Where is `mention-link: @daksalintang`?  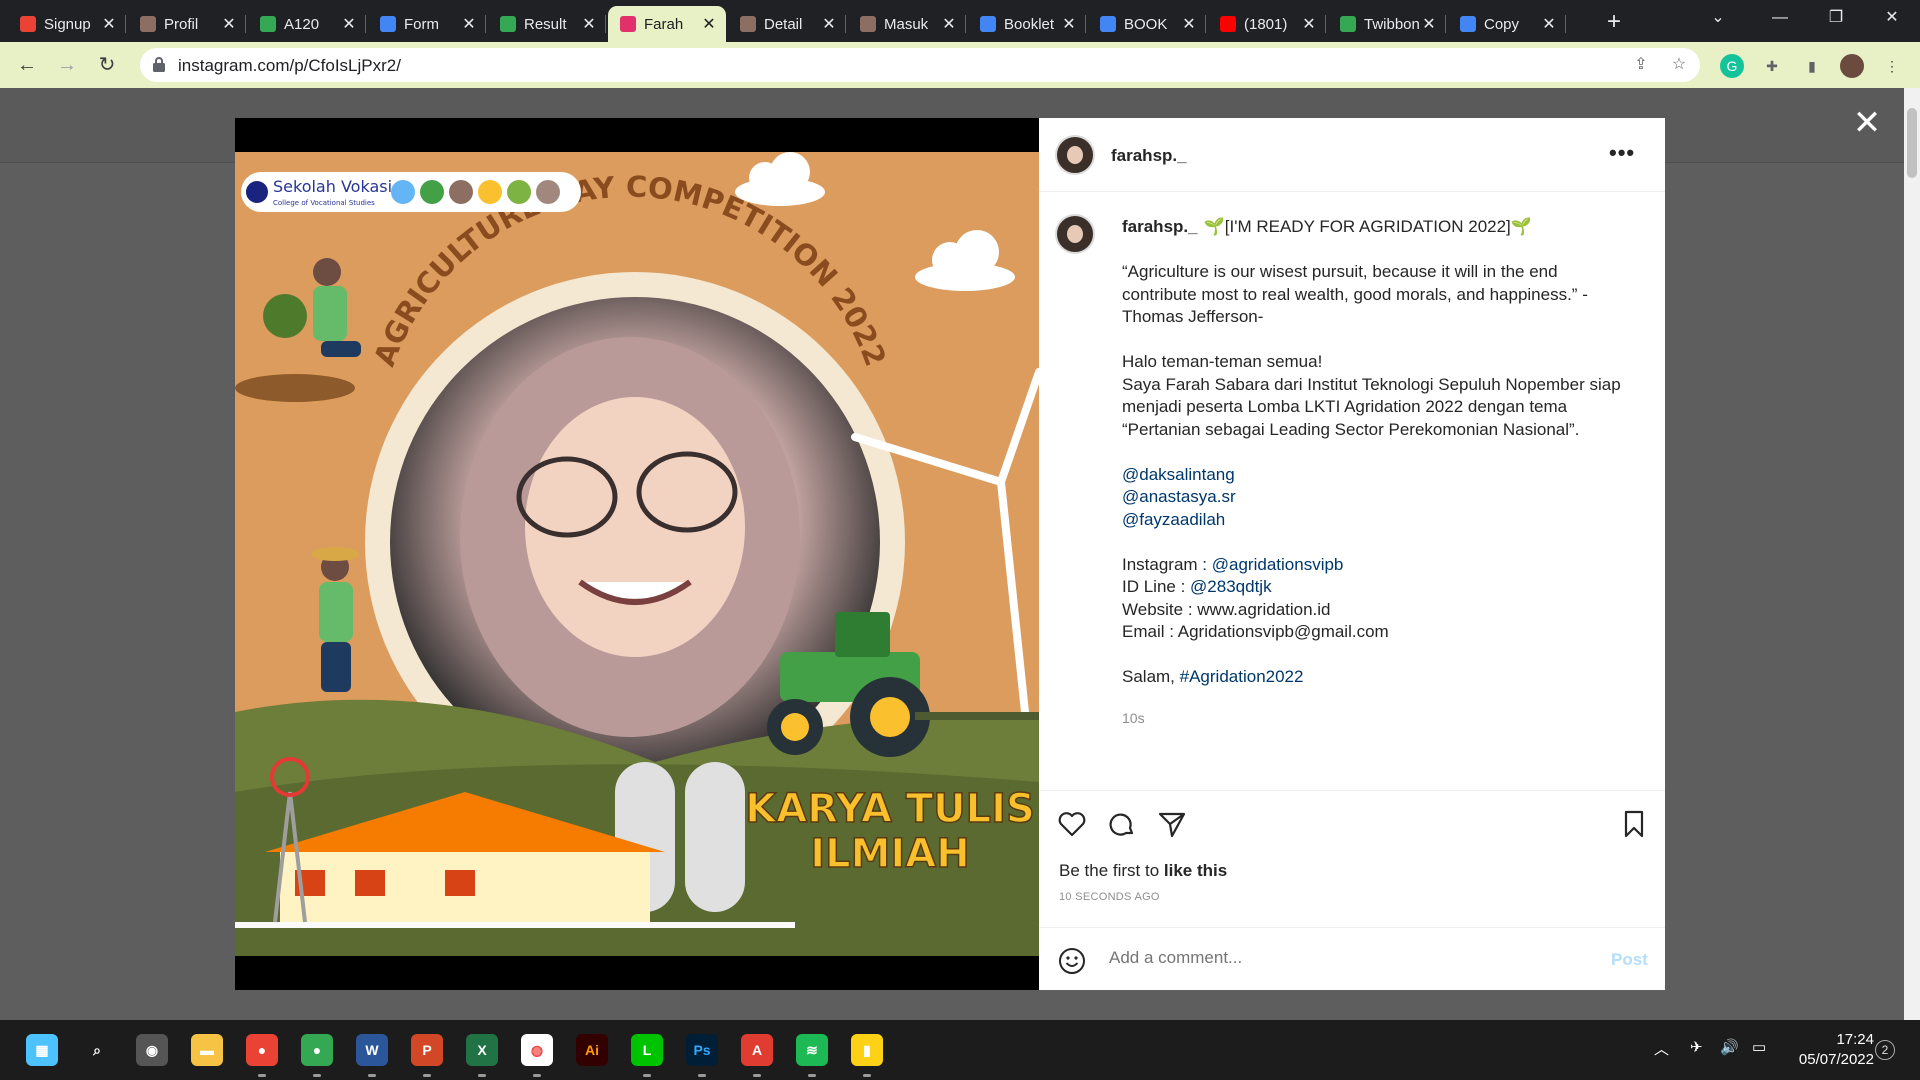 mention-link: @daksalintang is located at coordinates (1178, 474).